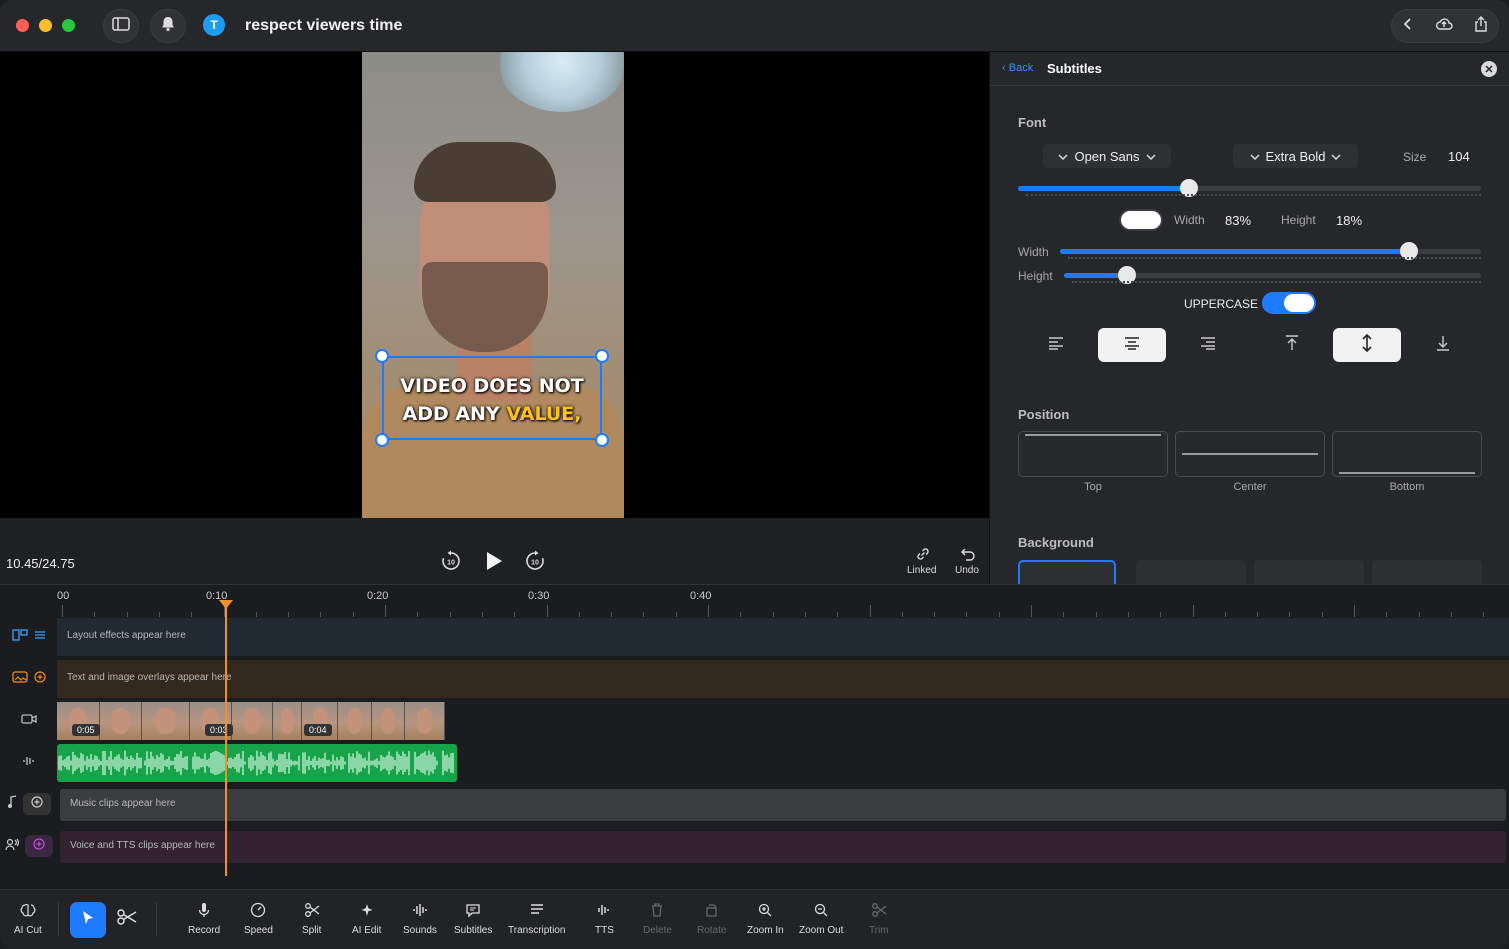 This screenshot has height=949, width=1509. What do you see at coordinates (1093, 454) in the screenshot?
I see `position-top-option` at bounding box center [1093, 454].